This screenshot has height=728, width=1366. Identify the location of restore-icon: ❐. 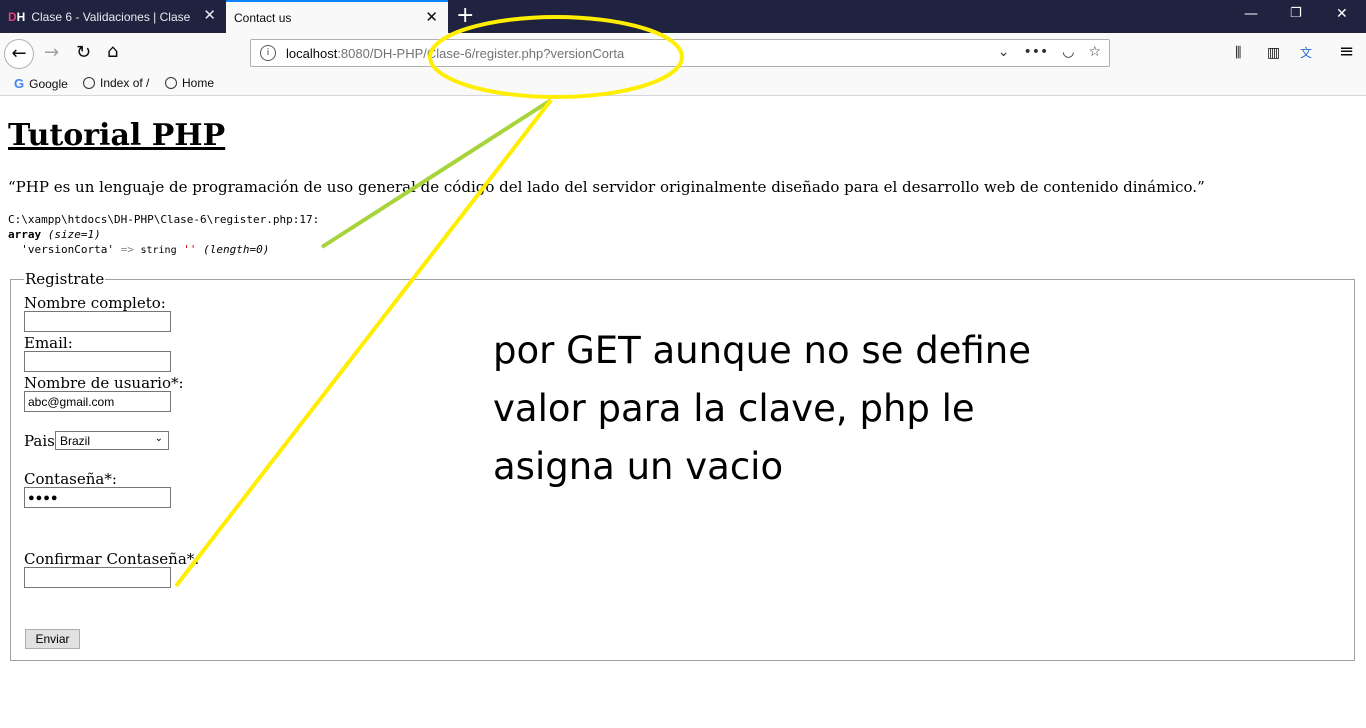
(1296, 13).